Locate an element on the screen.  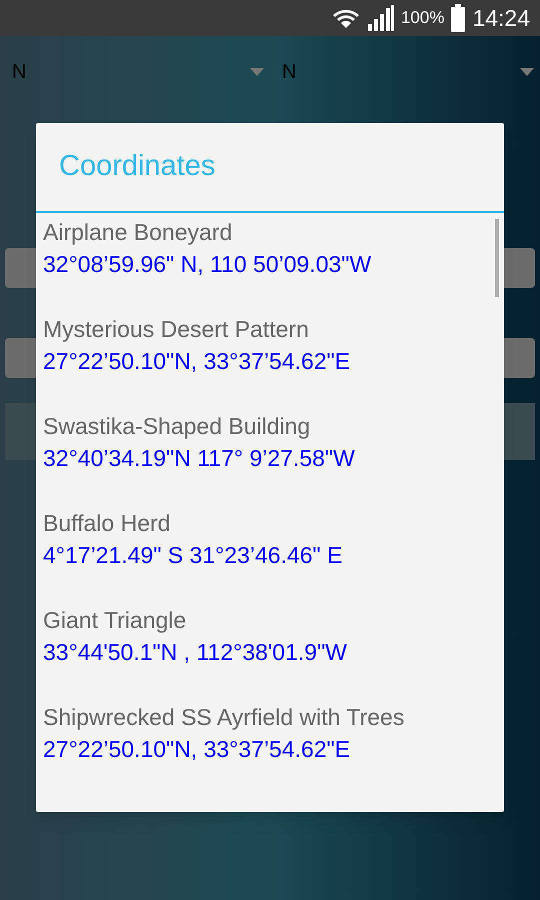
coordinates-text: 32°40’34.19"N 117° 9’27.58"W is located at coordinates (199, 458).